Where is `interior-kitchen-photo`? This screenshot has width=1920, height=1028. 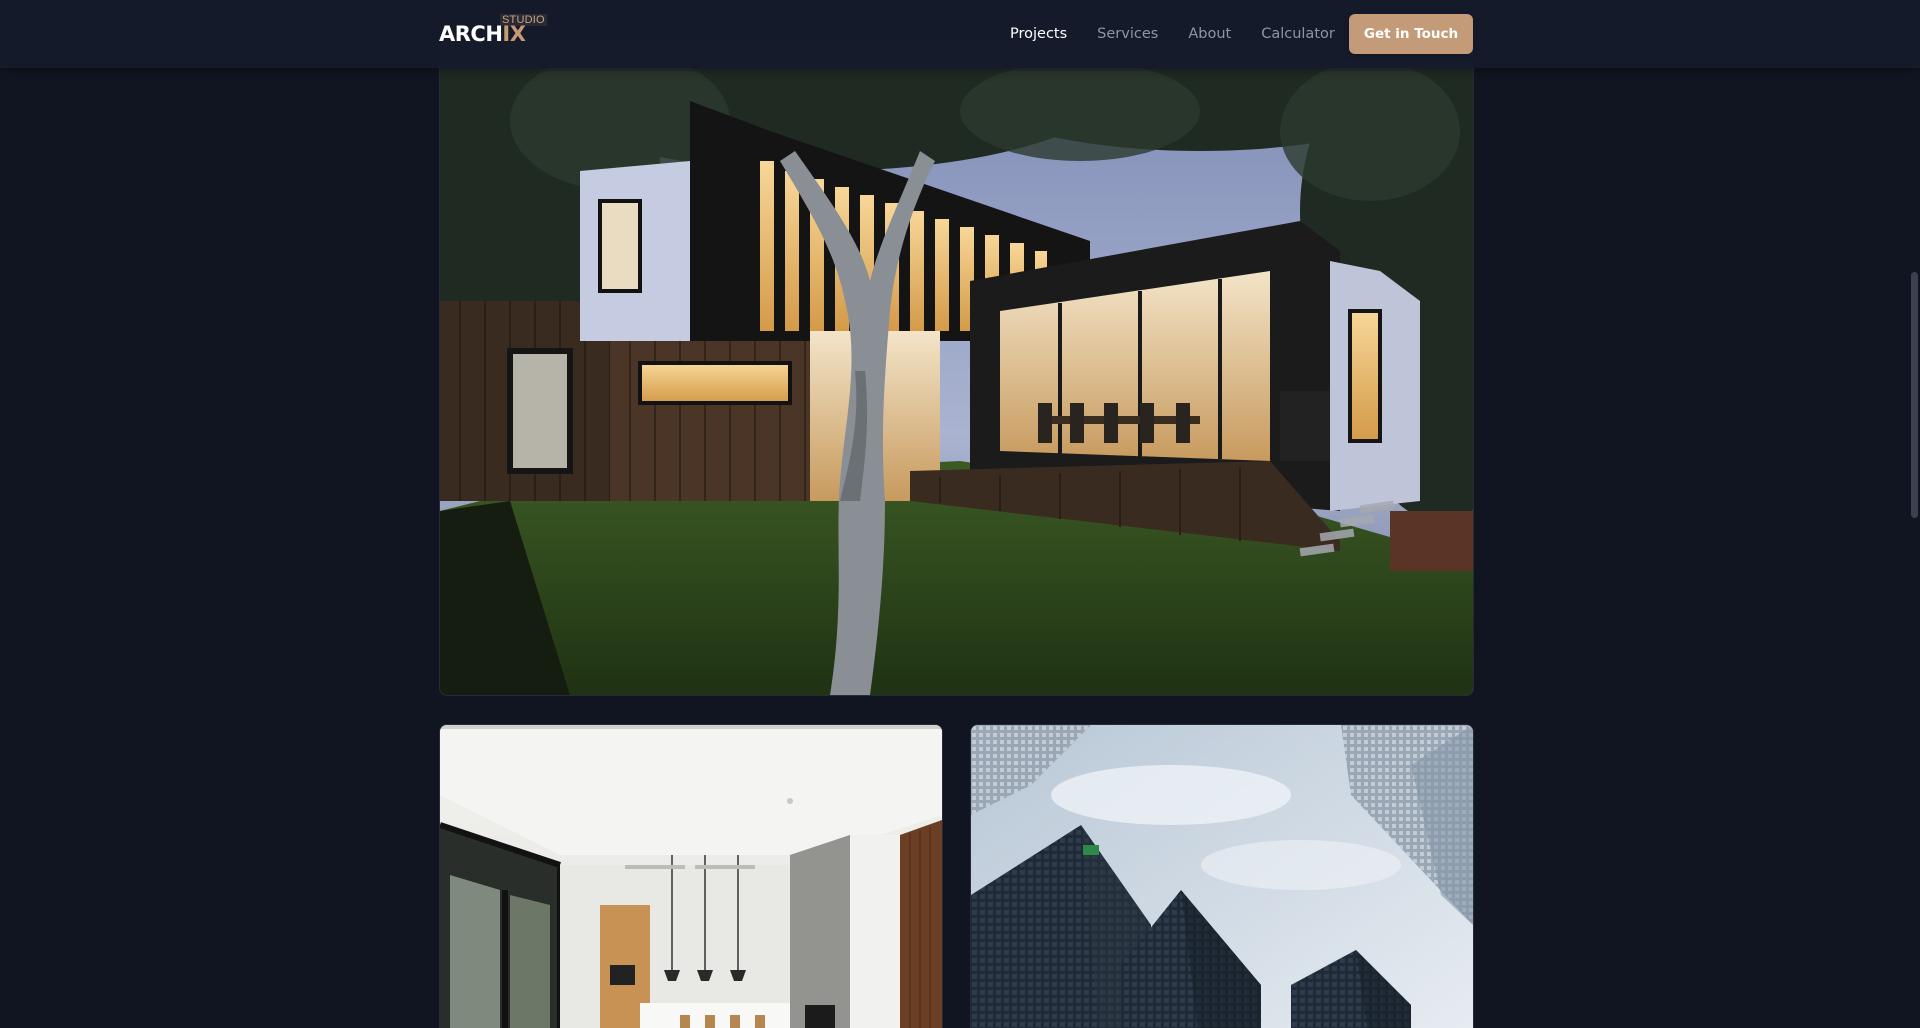
interior-kitchen-photo is located at coordinates (691, 876).